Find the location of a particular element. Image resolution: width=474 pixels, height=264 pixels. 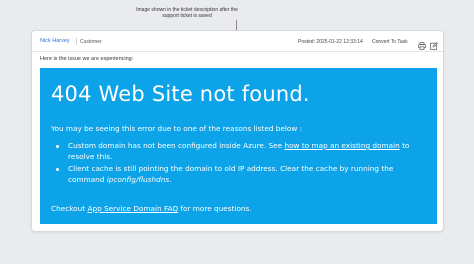

map-domain-link: how to map an existing domain is located at coordinates (341, 145).